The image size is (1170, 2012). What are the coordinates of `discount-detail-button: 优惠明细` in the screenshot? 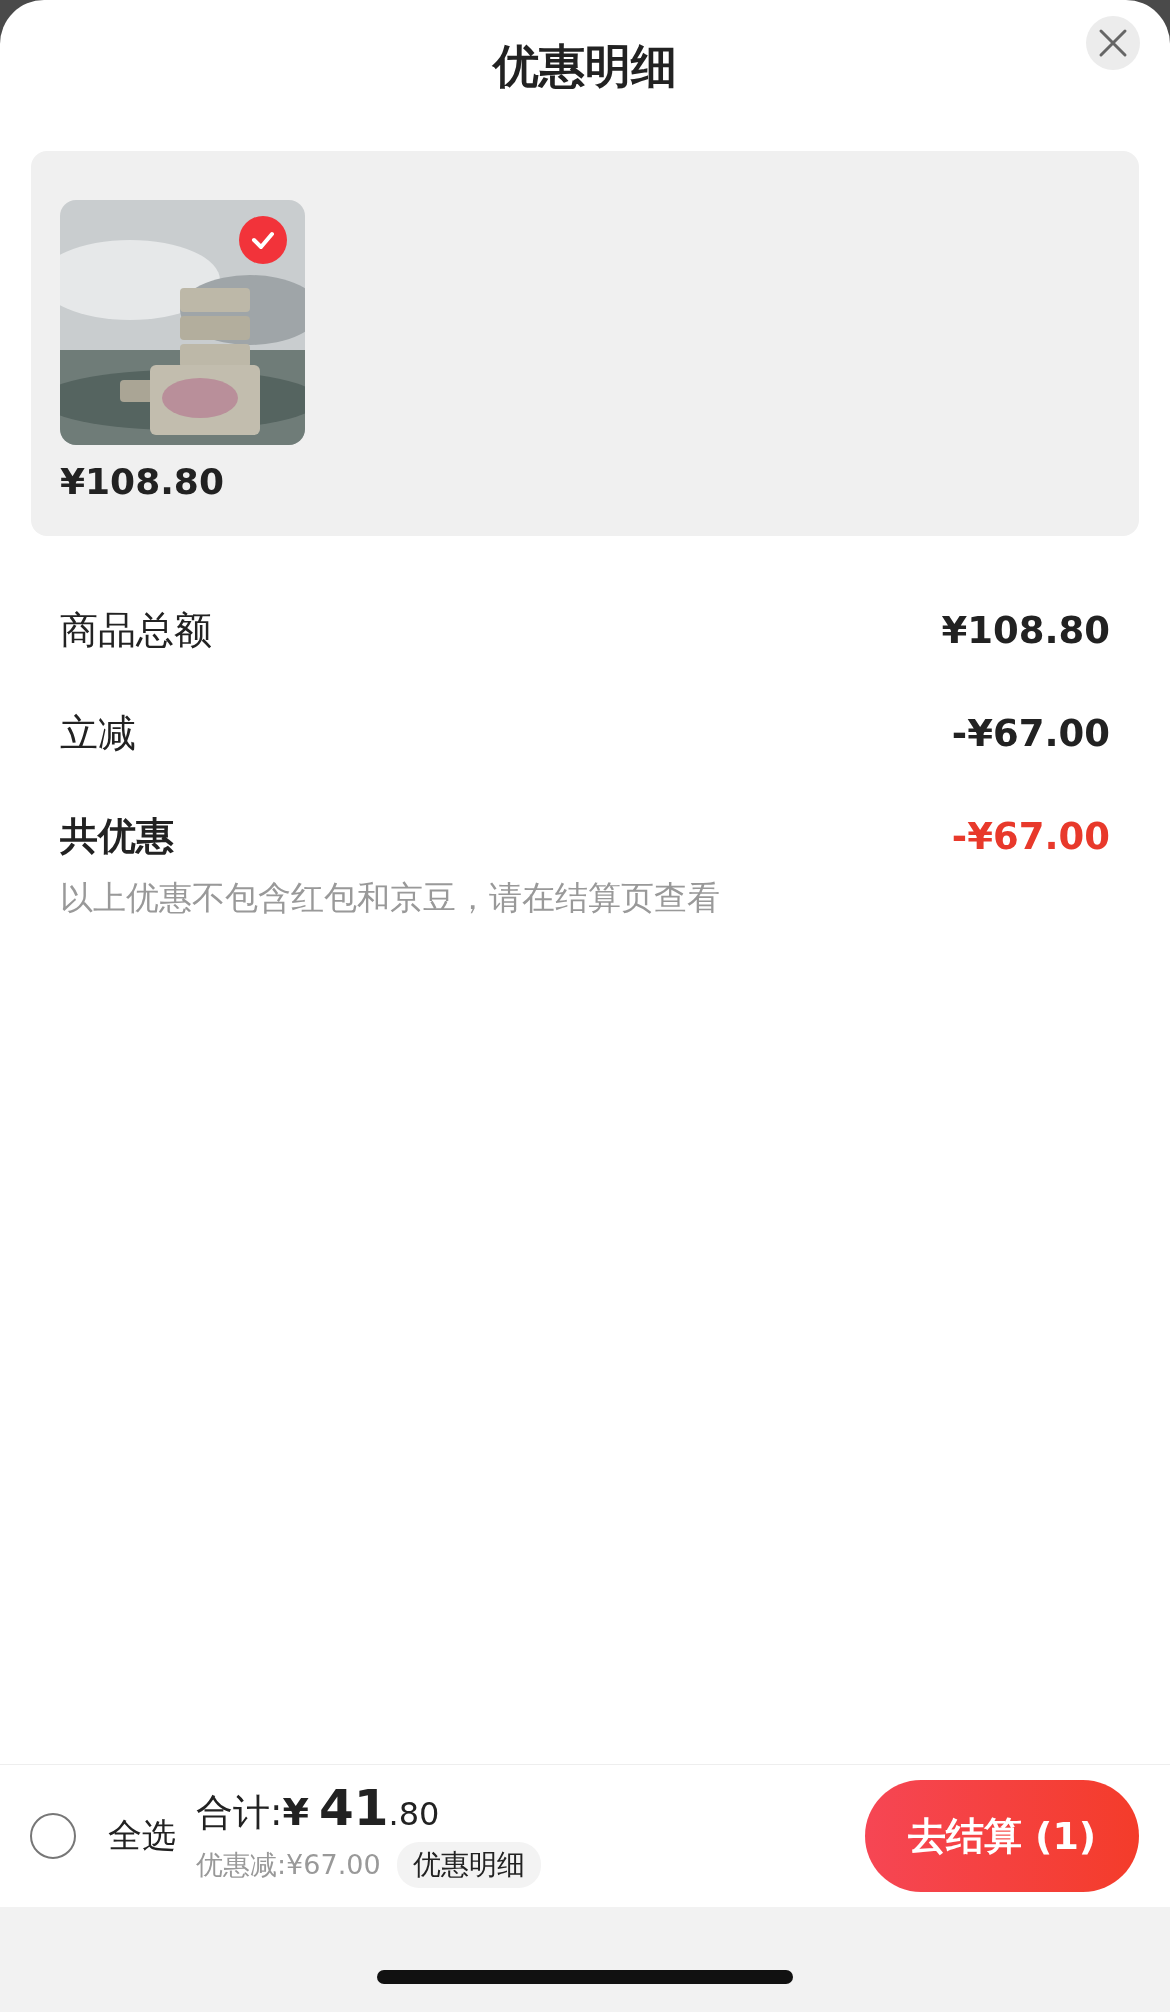 It's located at (468, 1864).